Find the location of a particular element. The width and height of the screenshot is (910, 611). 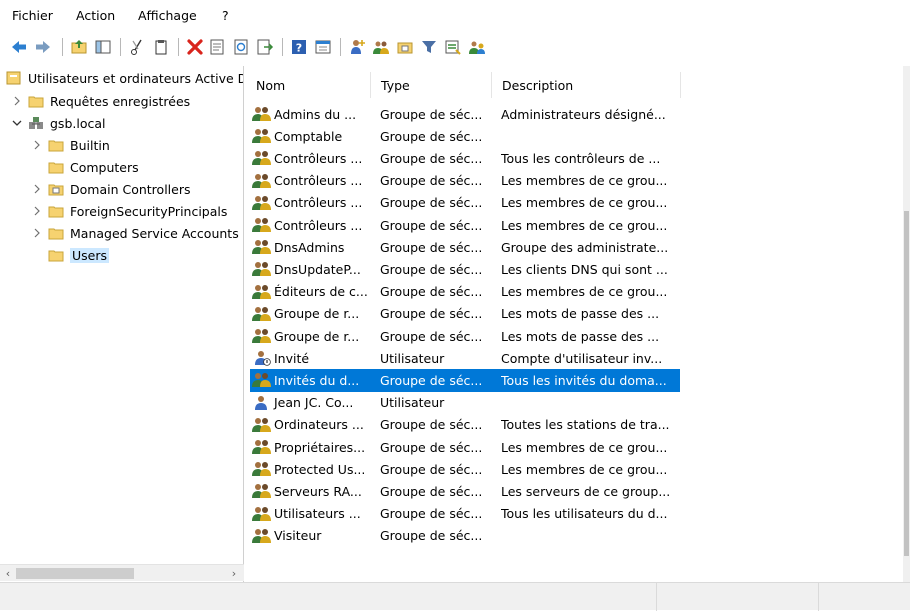

menu-affichage: Affichage is located at coordinates (167, 15).